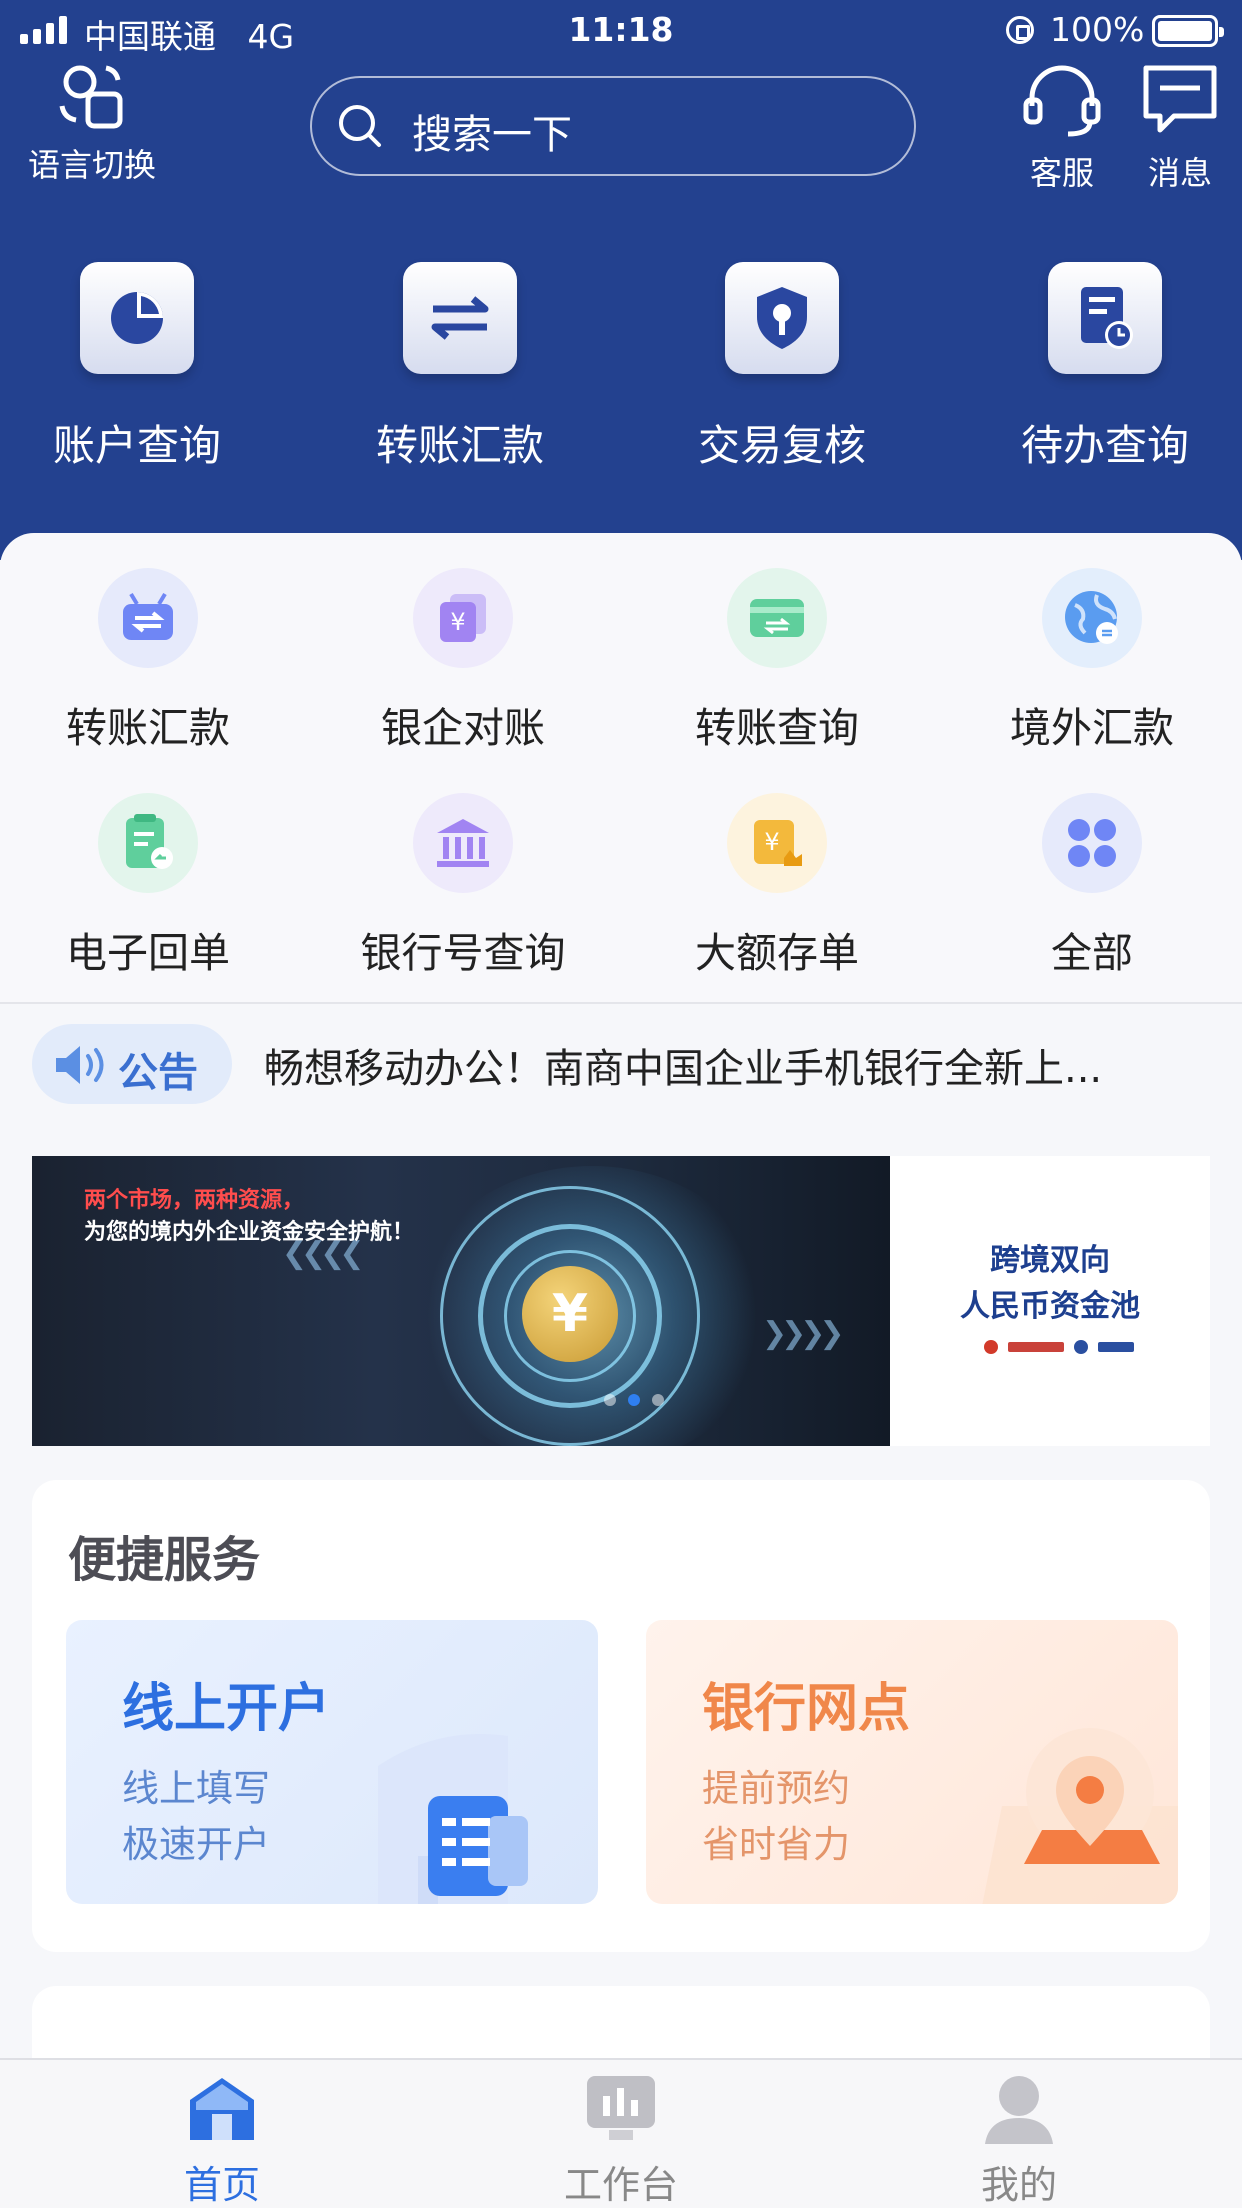 The width and height of the screenshot is (1242, 2208). I want to click on quick-todo-query: 待办查询, so click(1105, 367).